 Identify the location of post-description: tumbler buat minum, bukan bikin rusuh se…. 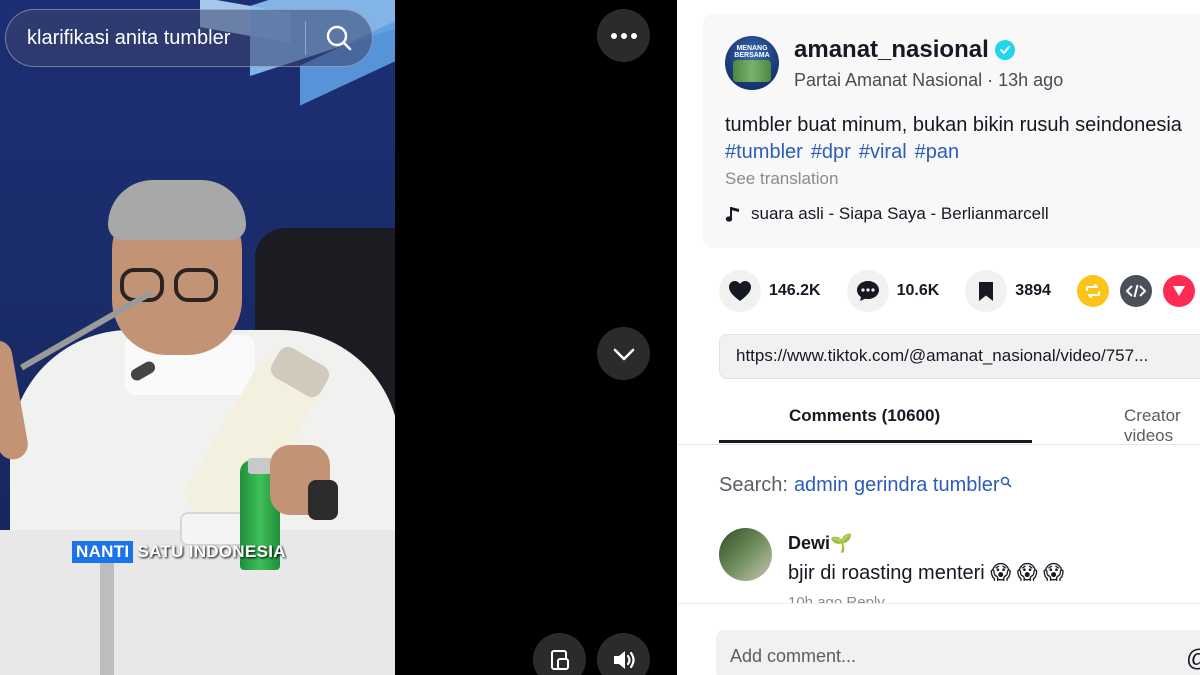
(953, 125).